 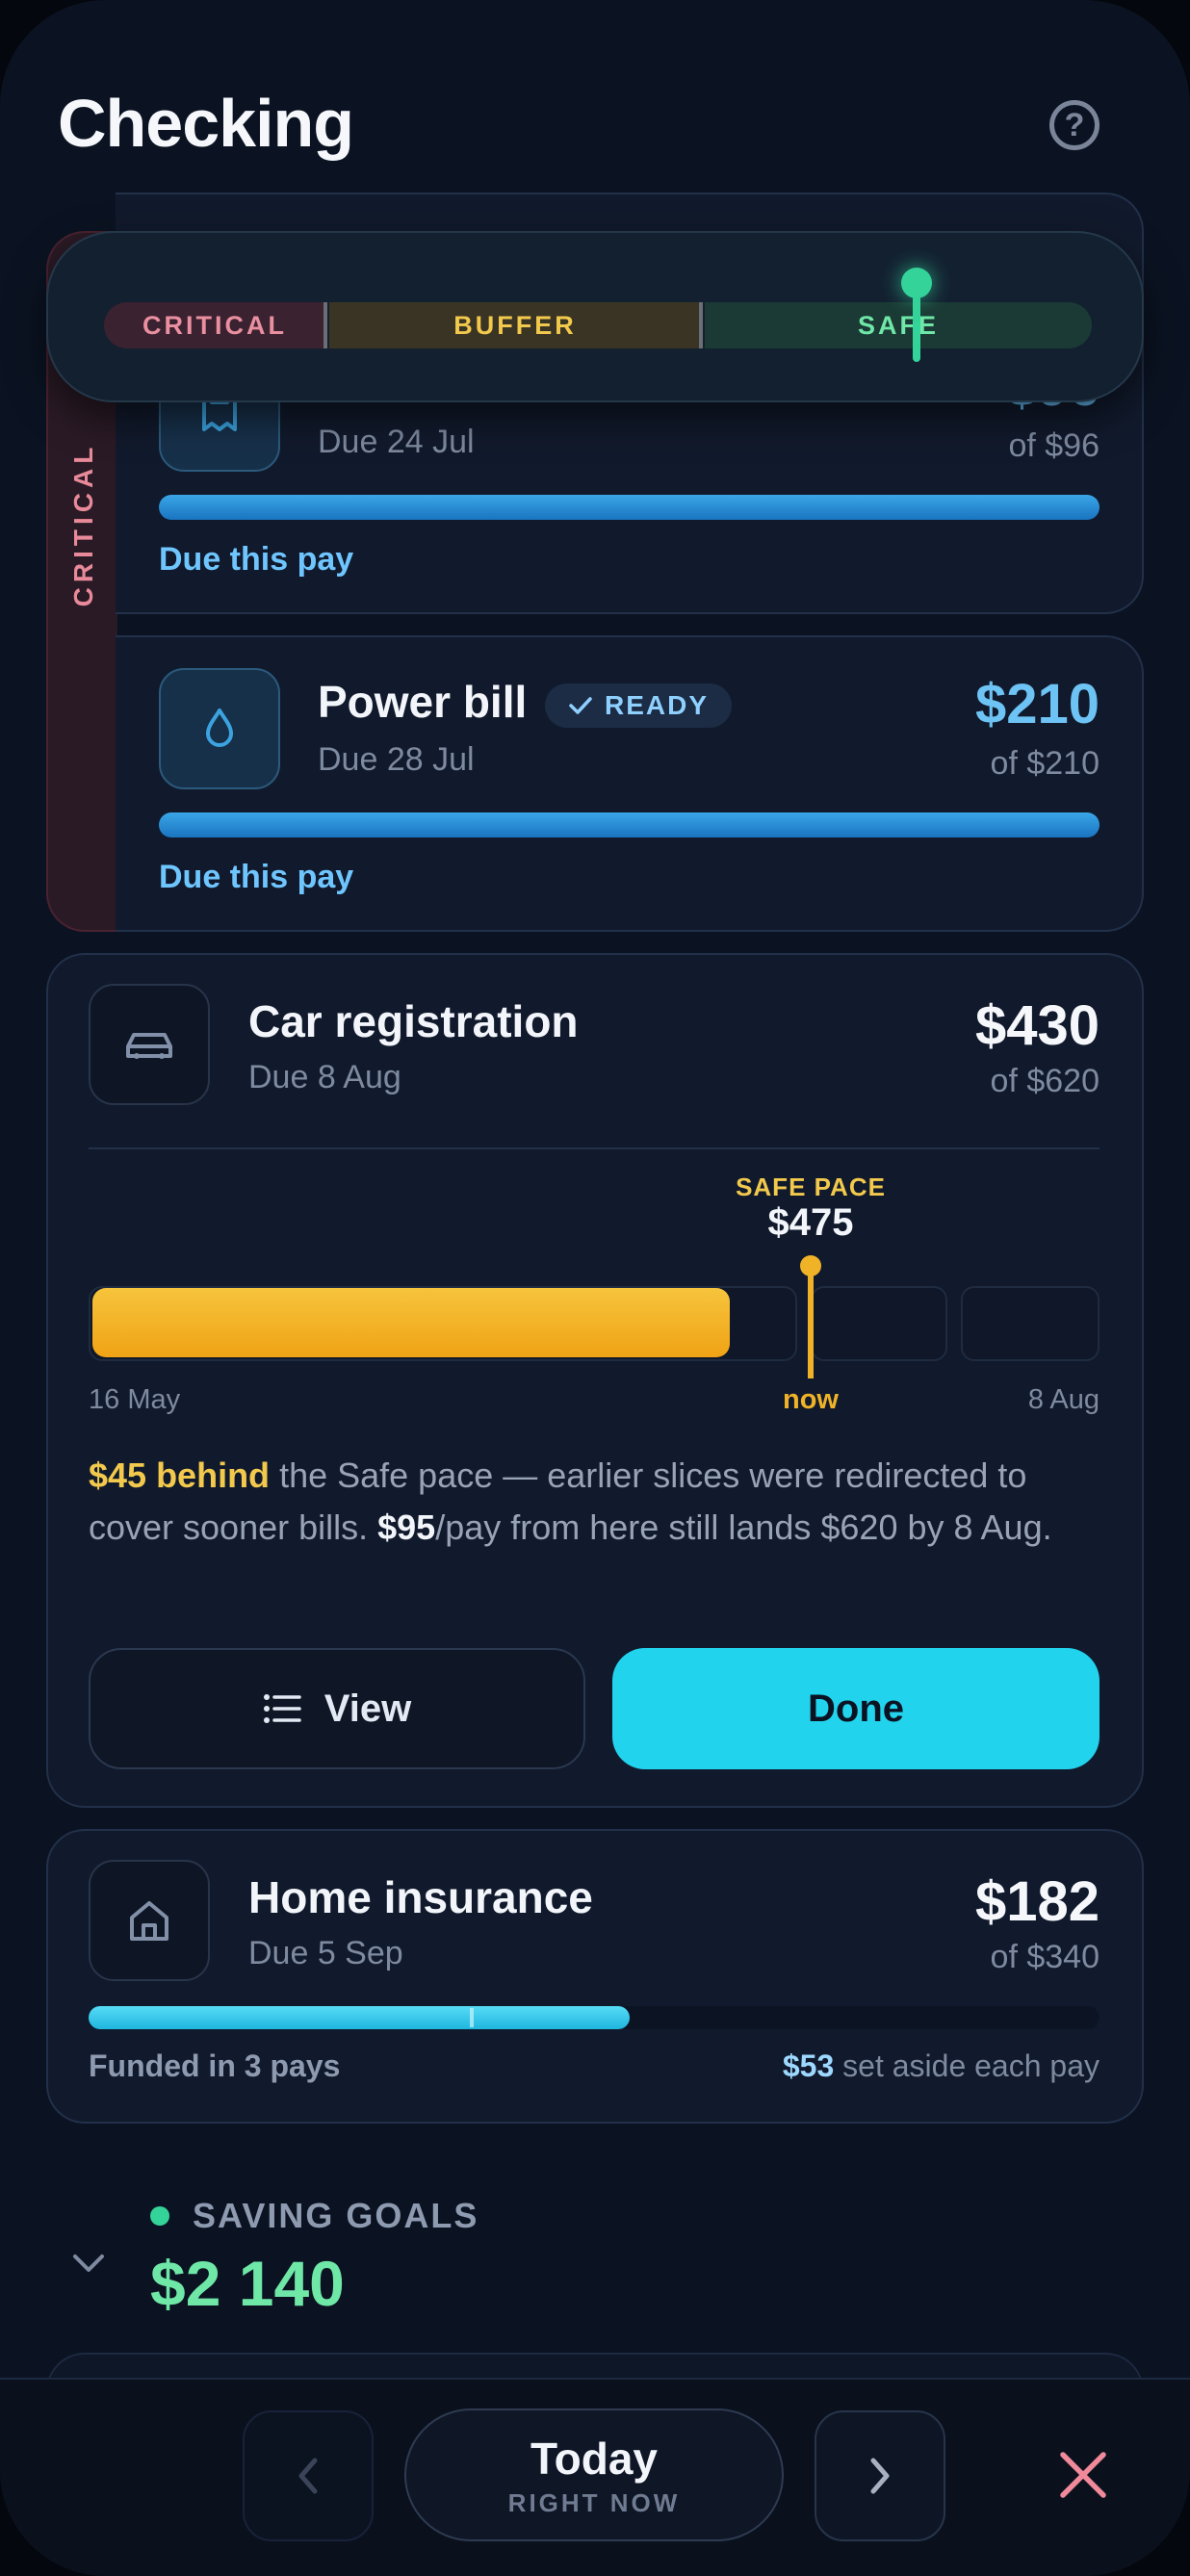 I want to click on ready-badge-label: READY, so click(x=658, y=705).